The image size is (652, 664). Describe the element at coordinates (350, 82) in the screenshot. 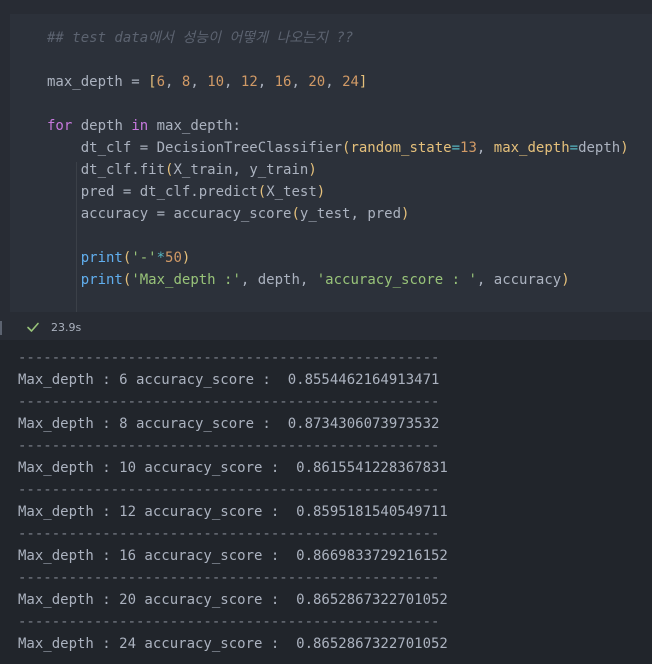

I see `depth-value: 24` at that location.